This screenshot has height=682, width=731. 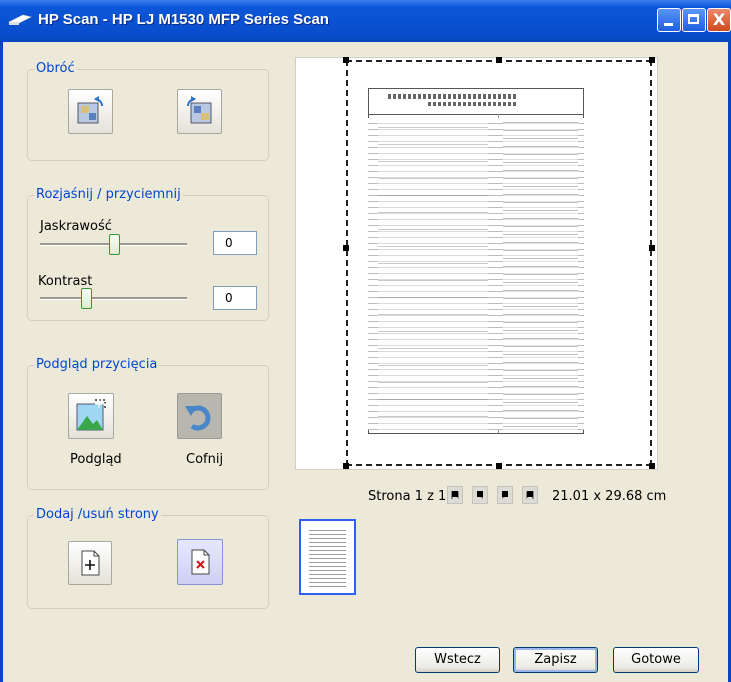 What do you see at coordinates (346, 248) in the screenshot?
I see `crop-handle-left` at bounding box center [346, 248].